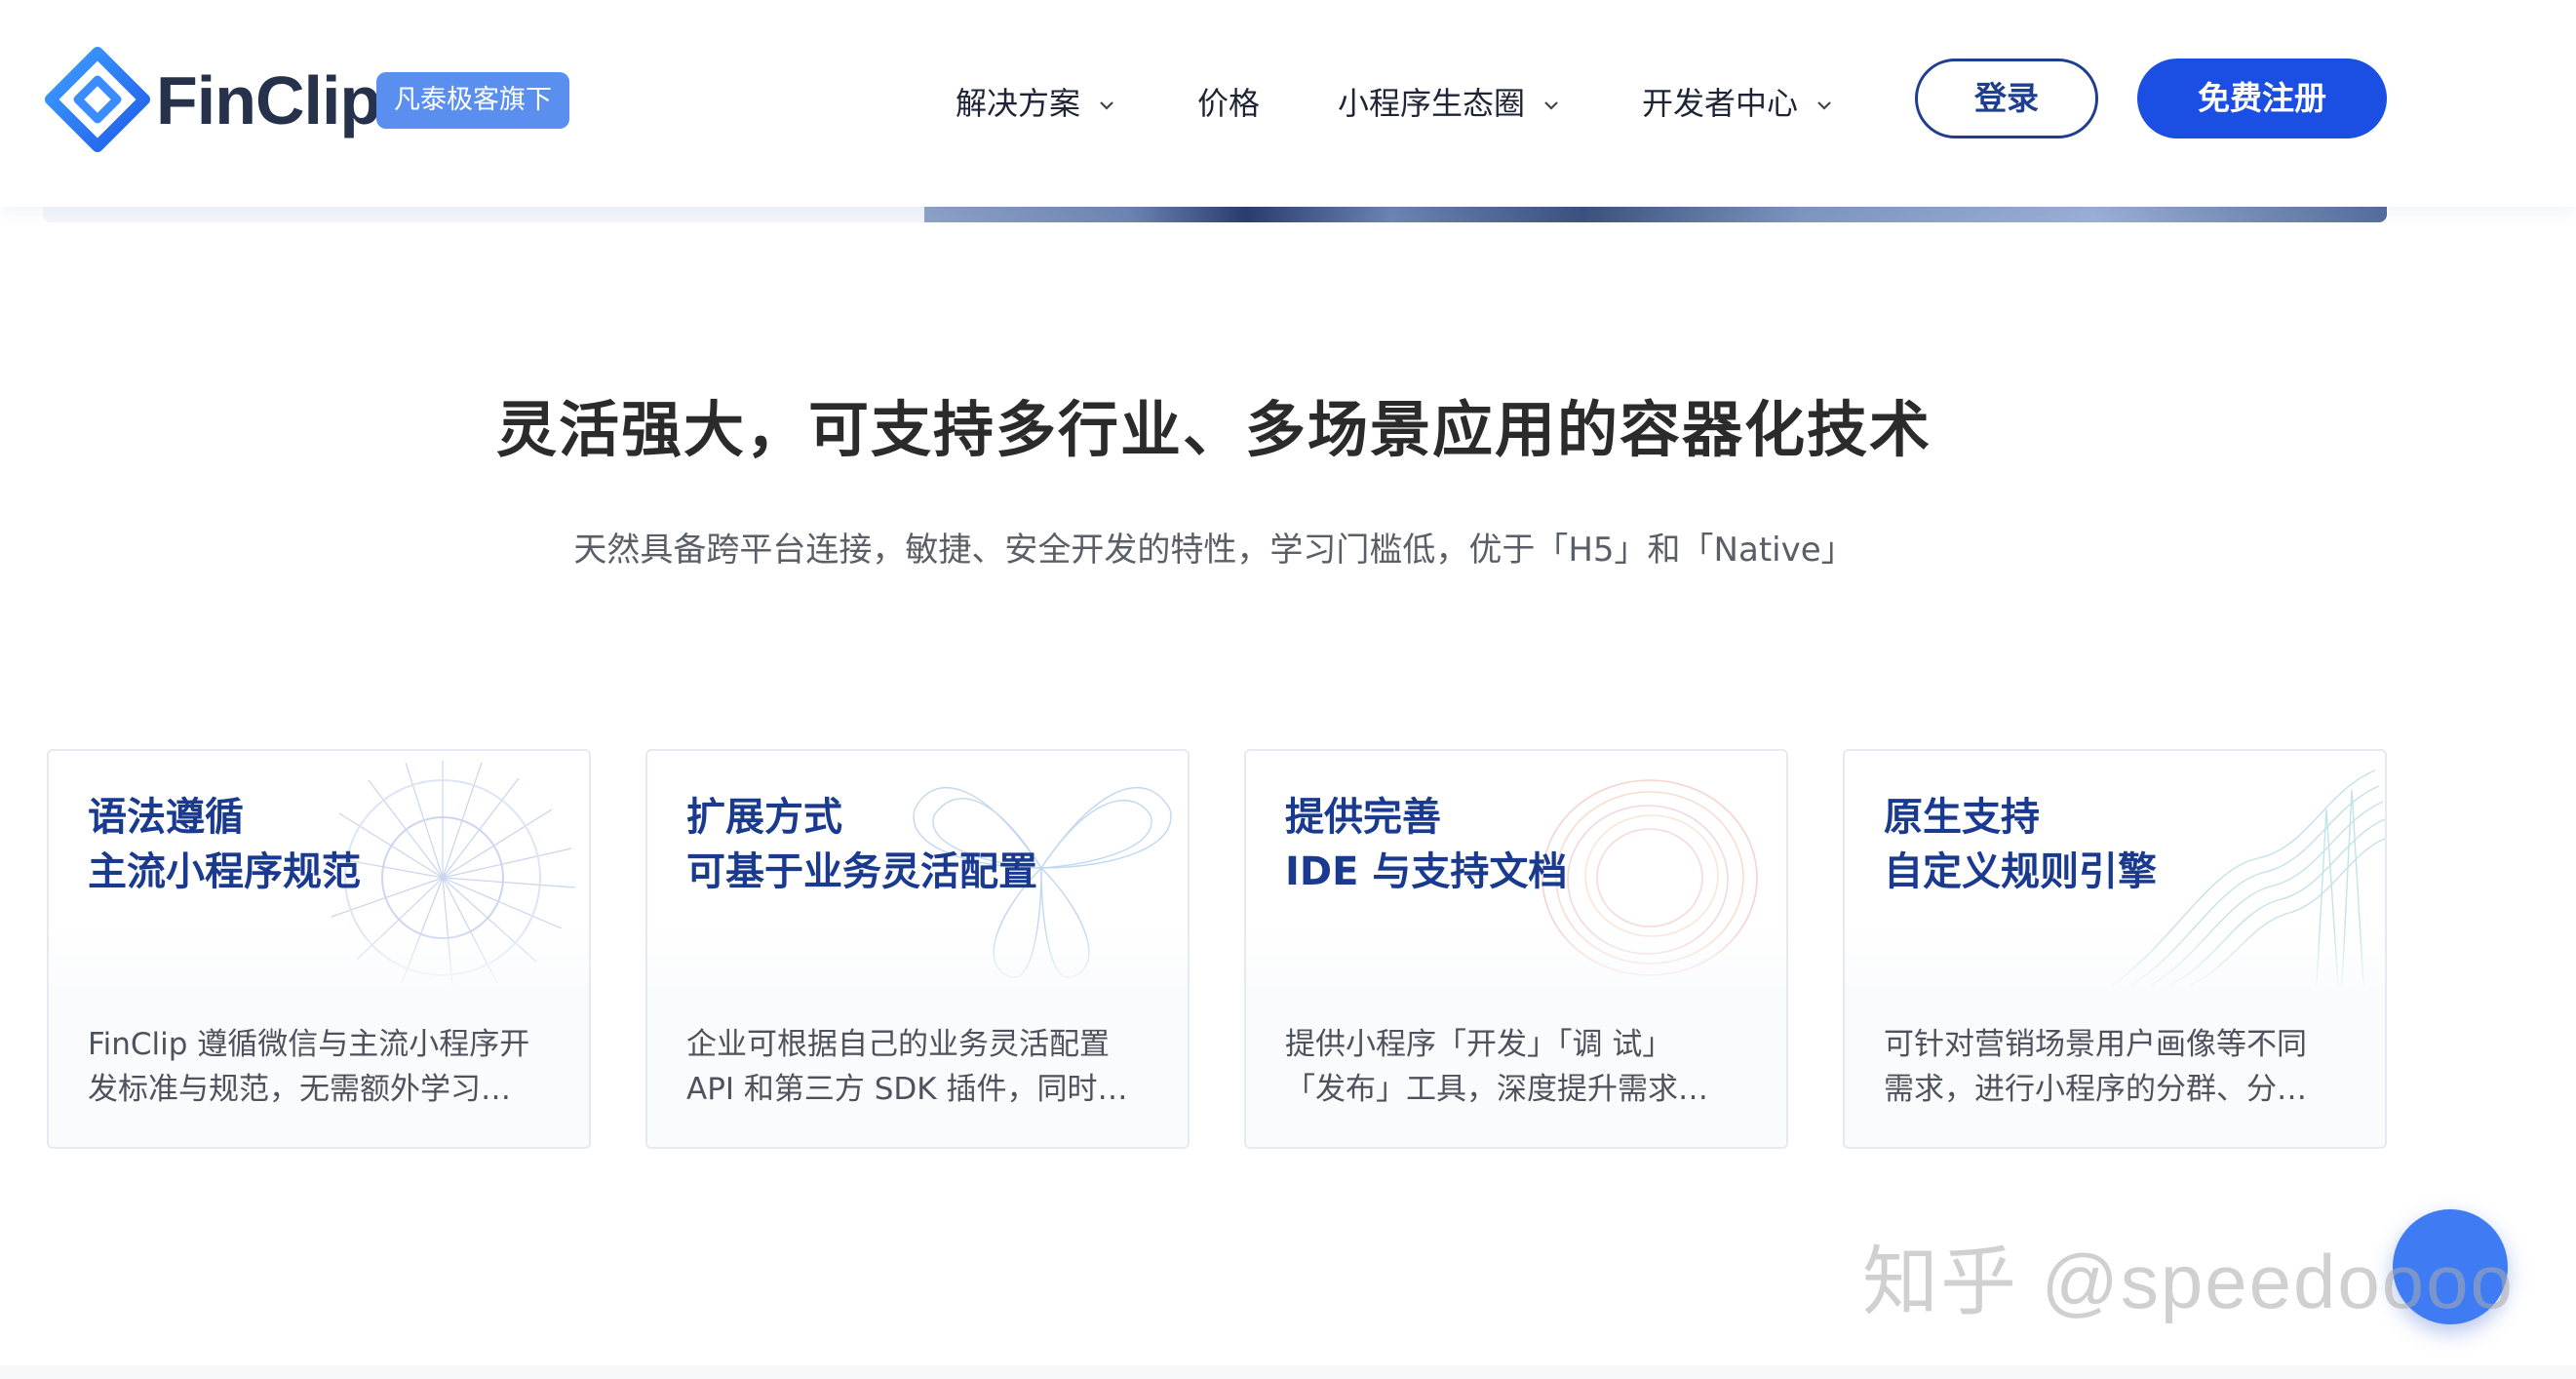  I want to click on card-title-line: 提供完善, so click(1363, 817).